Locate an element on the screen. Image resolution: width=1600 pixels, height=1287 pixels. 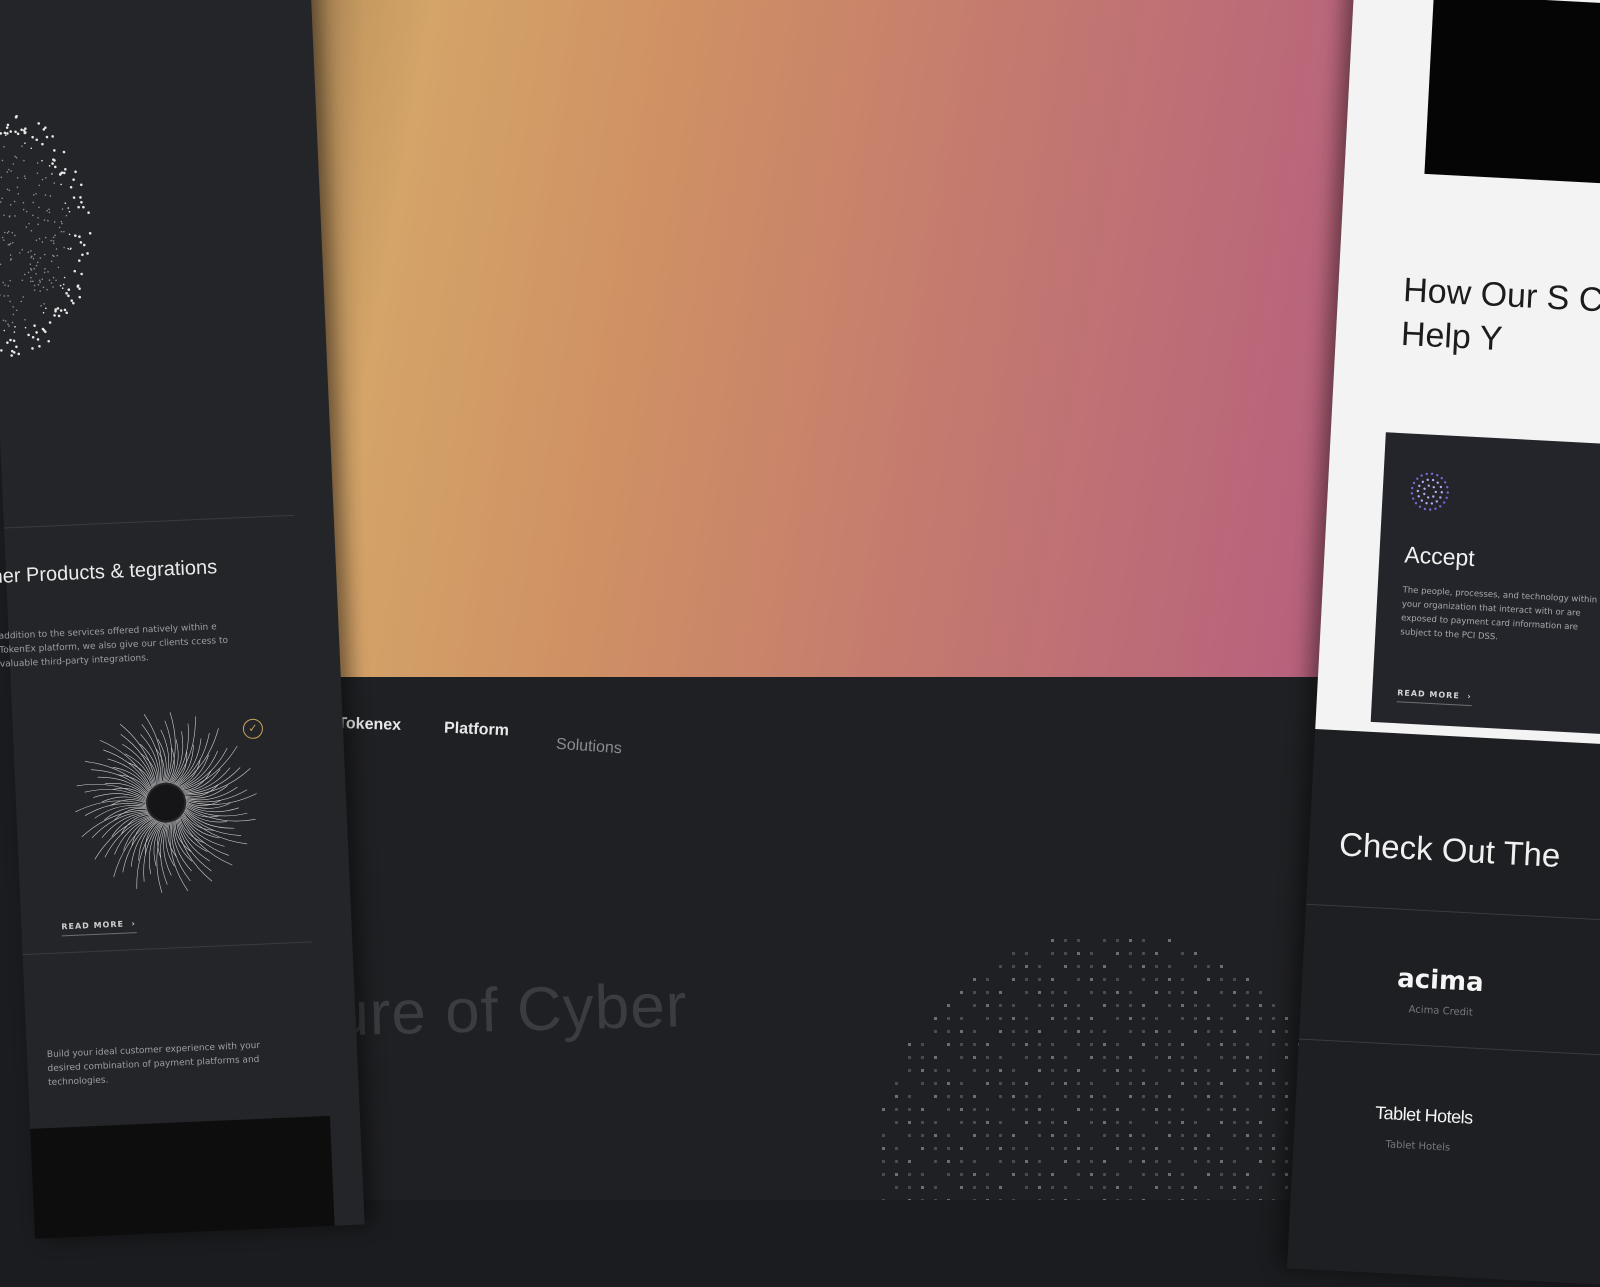
section-title: ther Products & tegrations is located at coordinates (123, 572).